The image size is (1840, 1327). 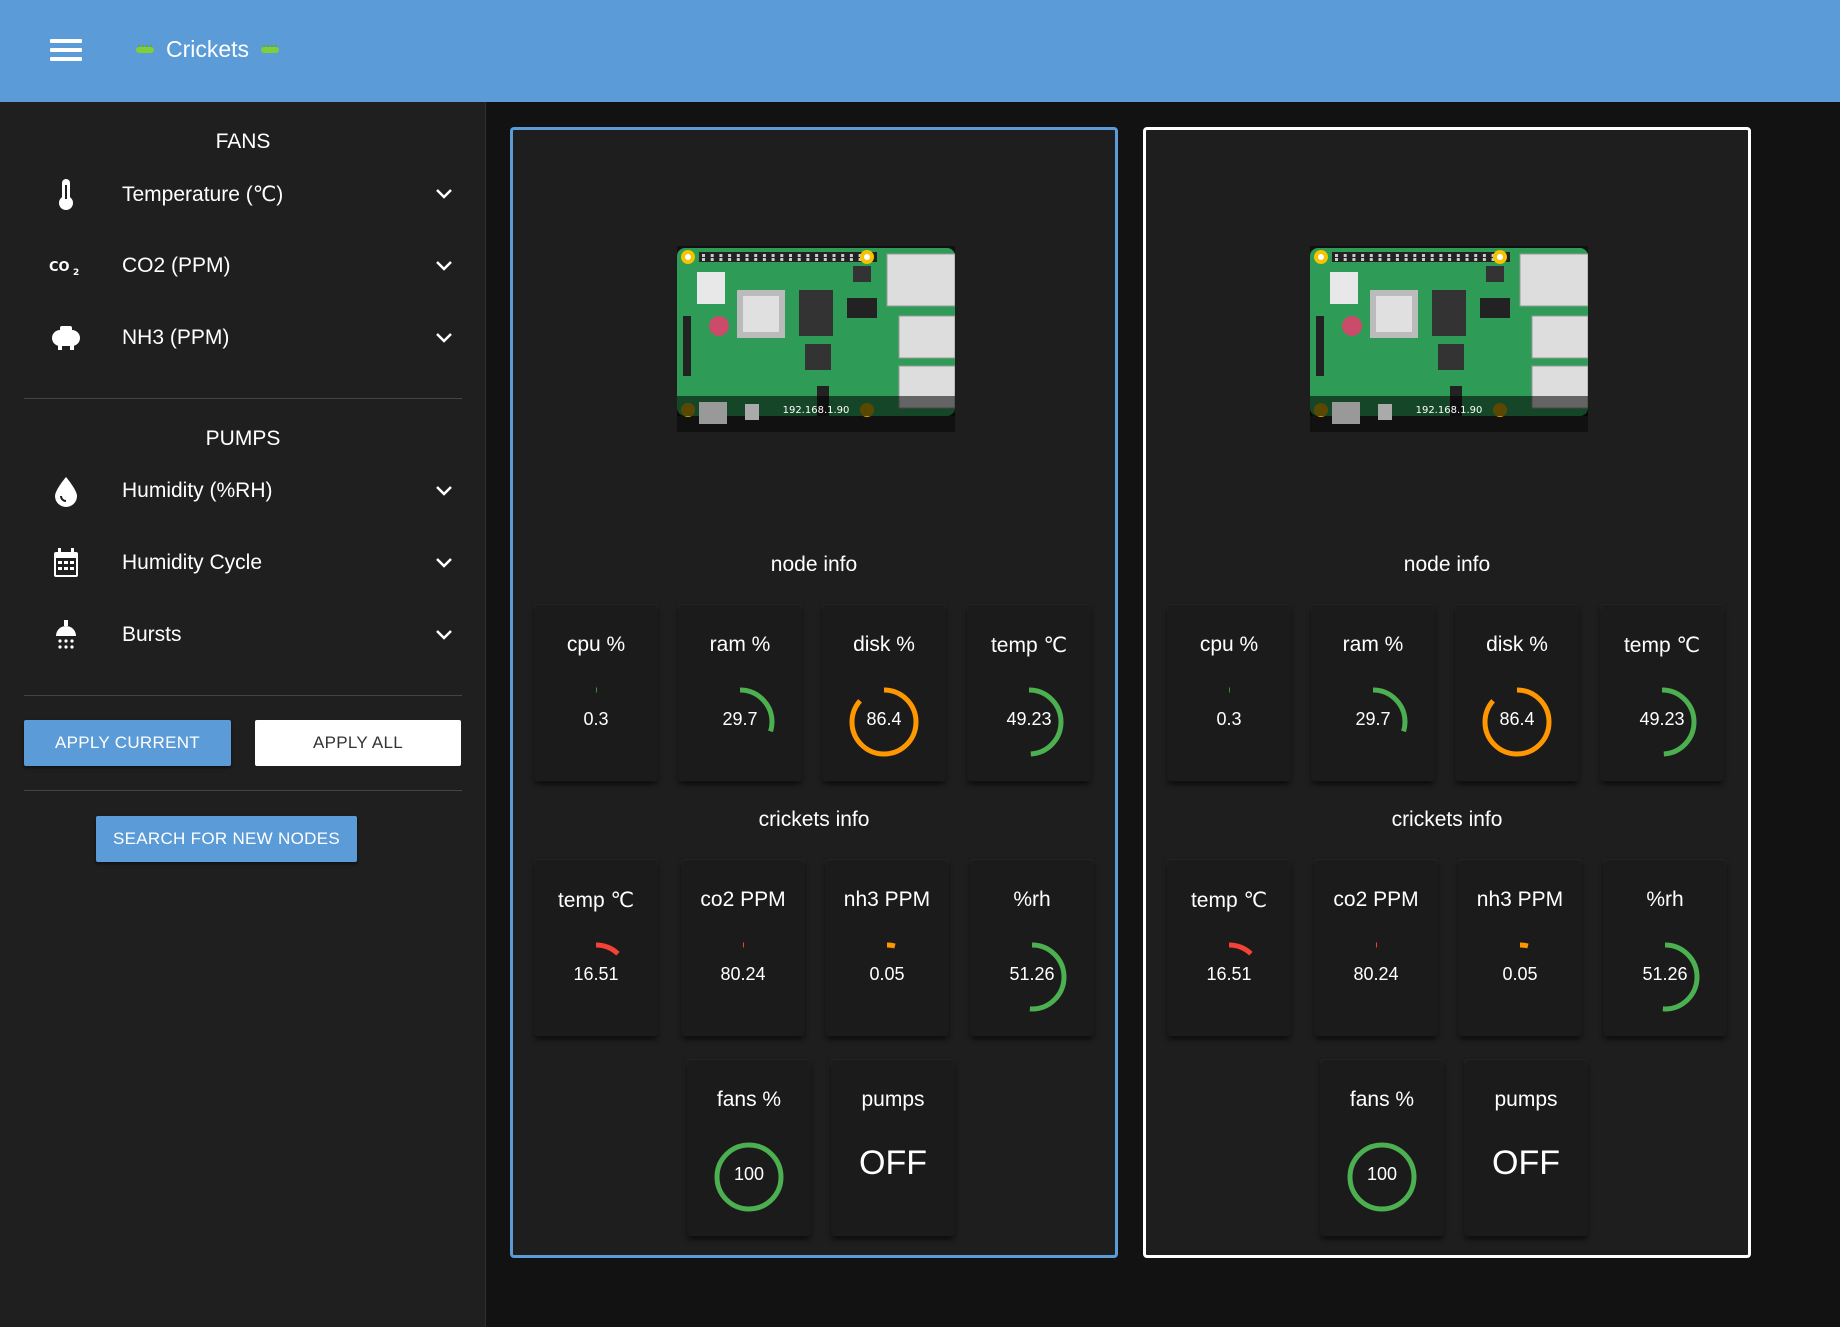 What do you see at coordinates (243, 141) in the screenshot?
I see `fans-section-title: FANS` at bounding box center [243, 141].